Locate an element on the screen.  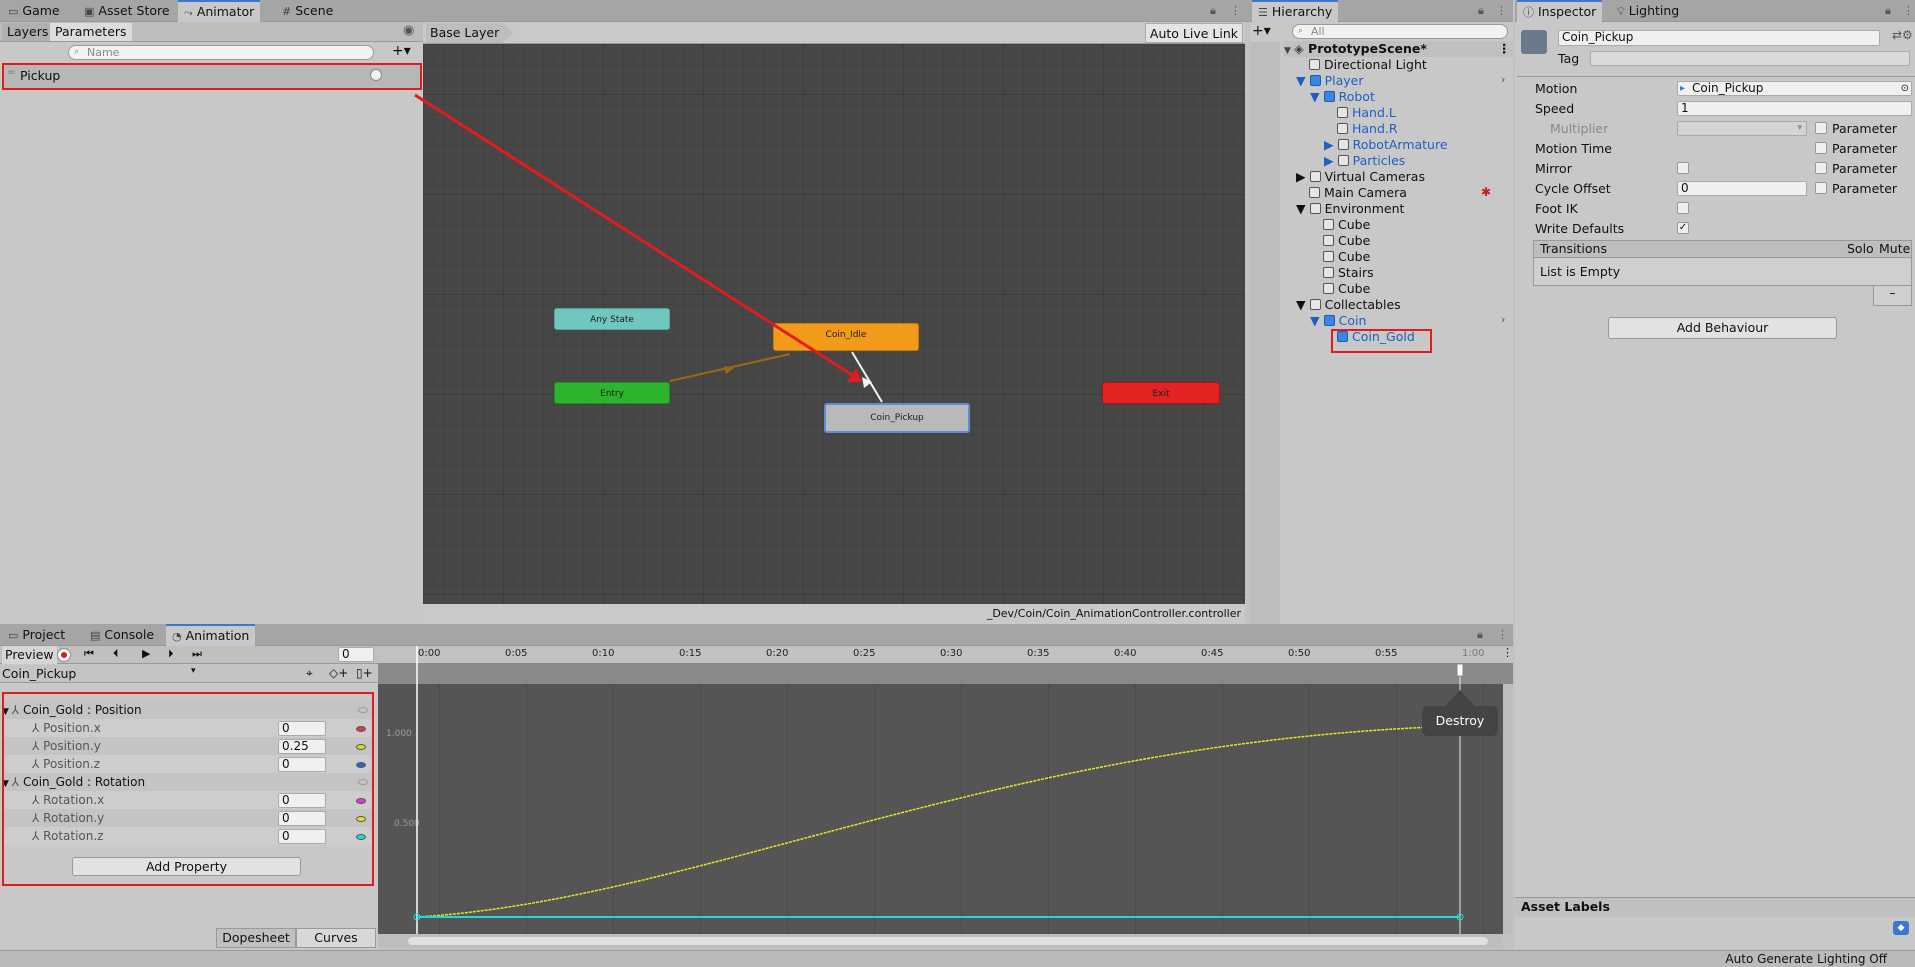
write-defaults-checkbox: ✓ is located at coordinates (1683, 228).